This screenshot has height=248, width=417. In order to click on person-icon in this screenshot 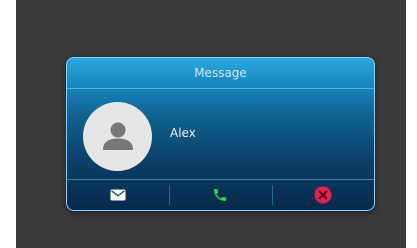, I will do `click(117, 136)`.